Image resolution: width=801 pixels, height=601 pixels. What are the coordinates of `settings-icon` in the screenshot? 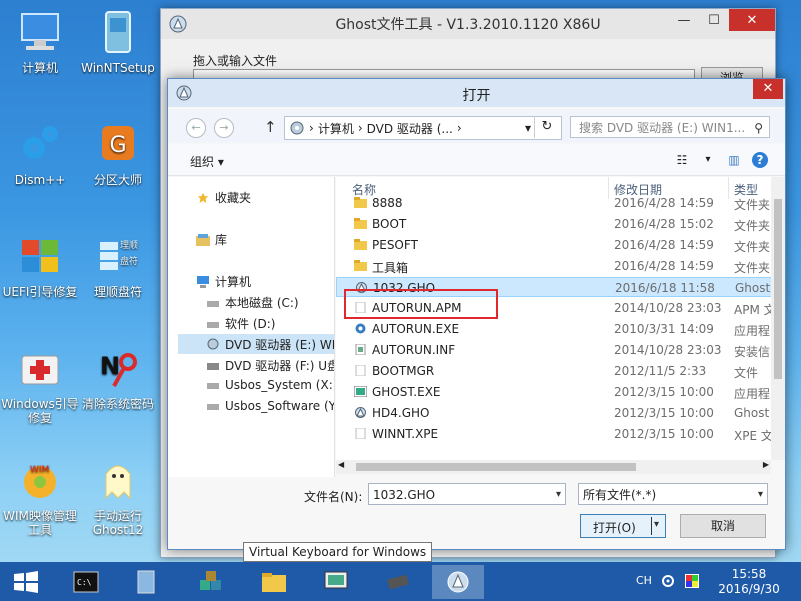 It's located at (668, 581).